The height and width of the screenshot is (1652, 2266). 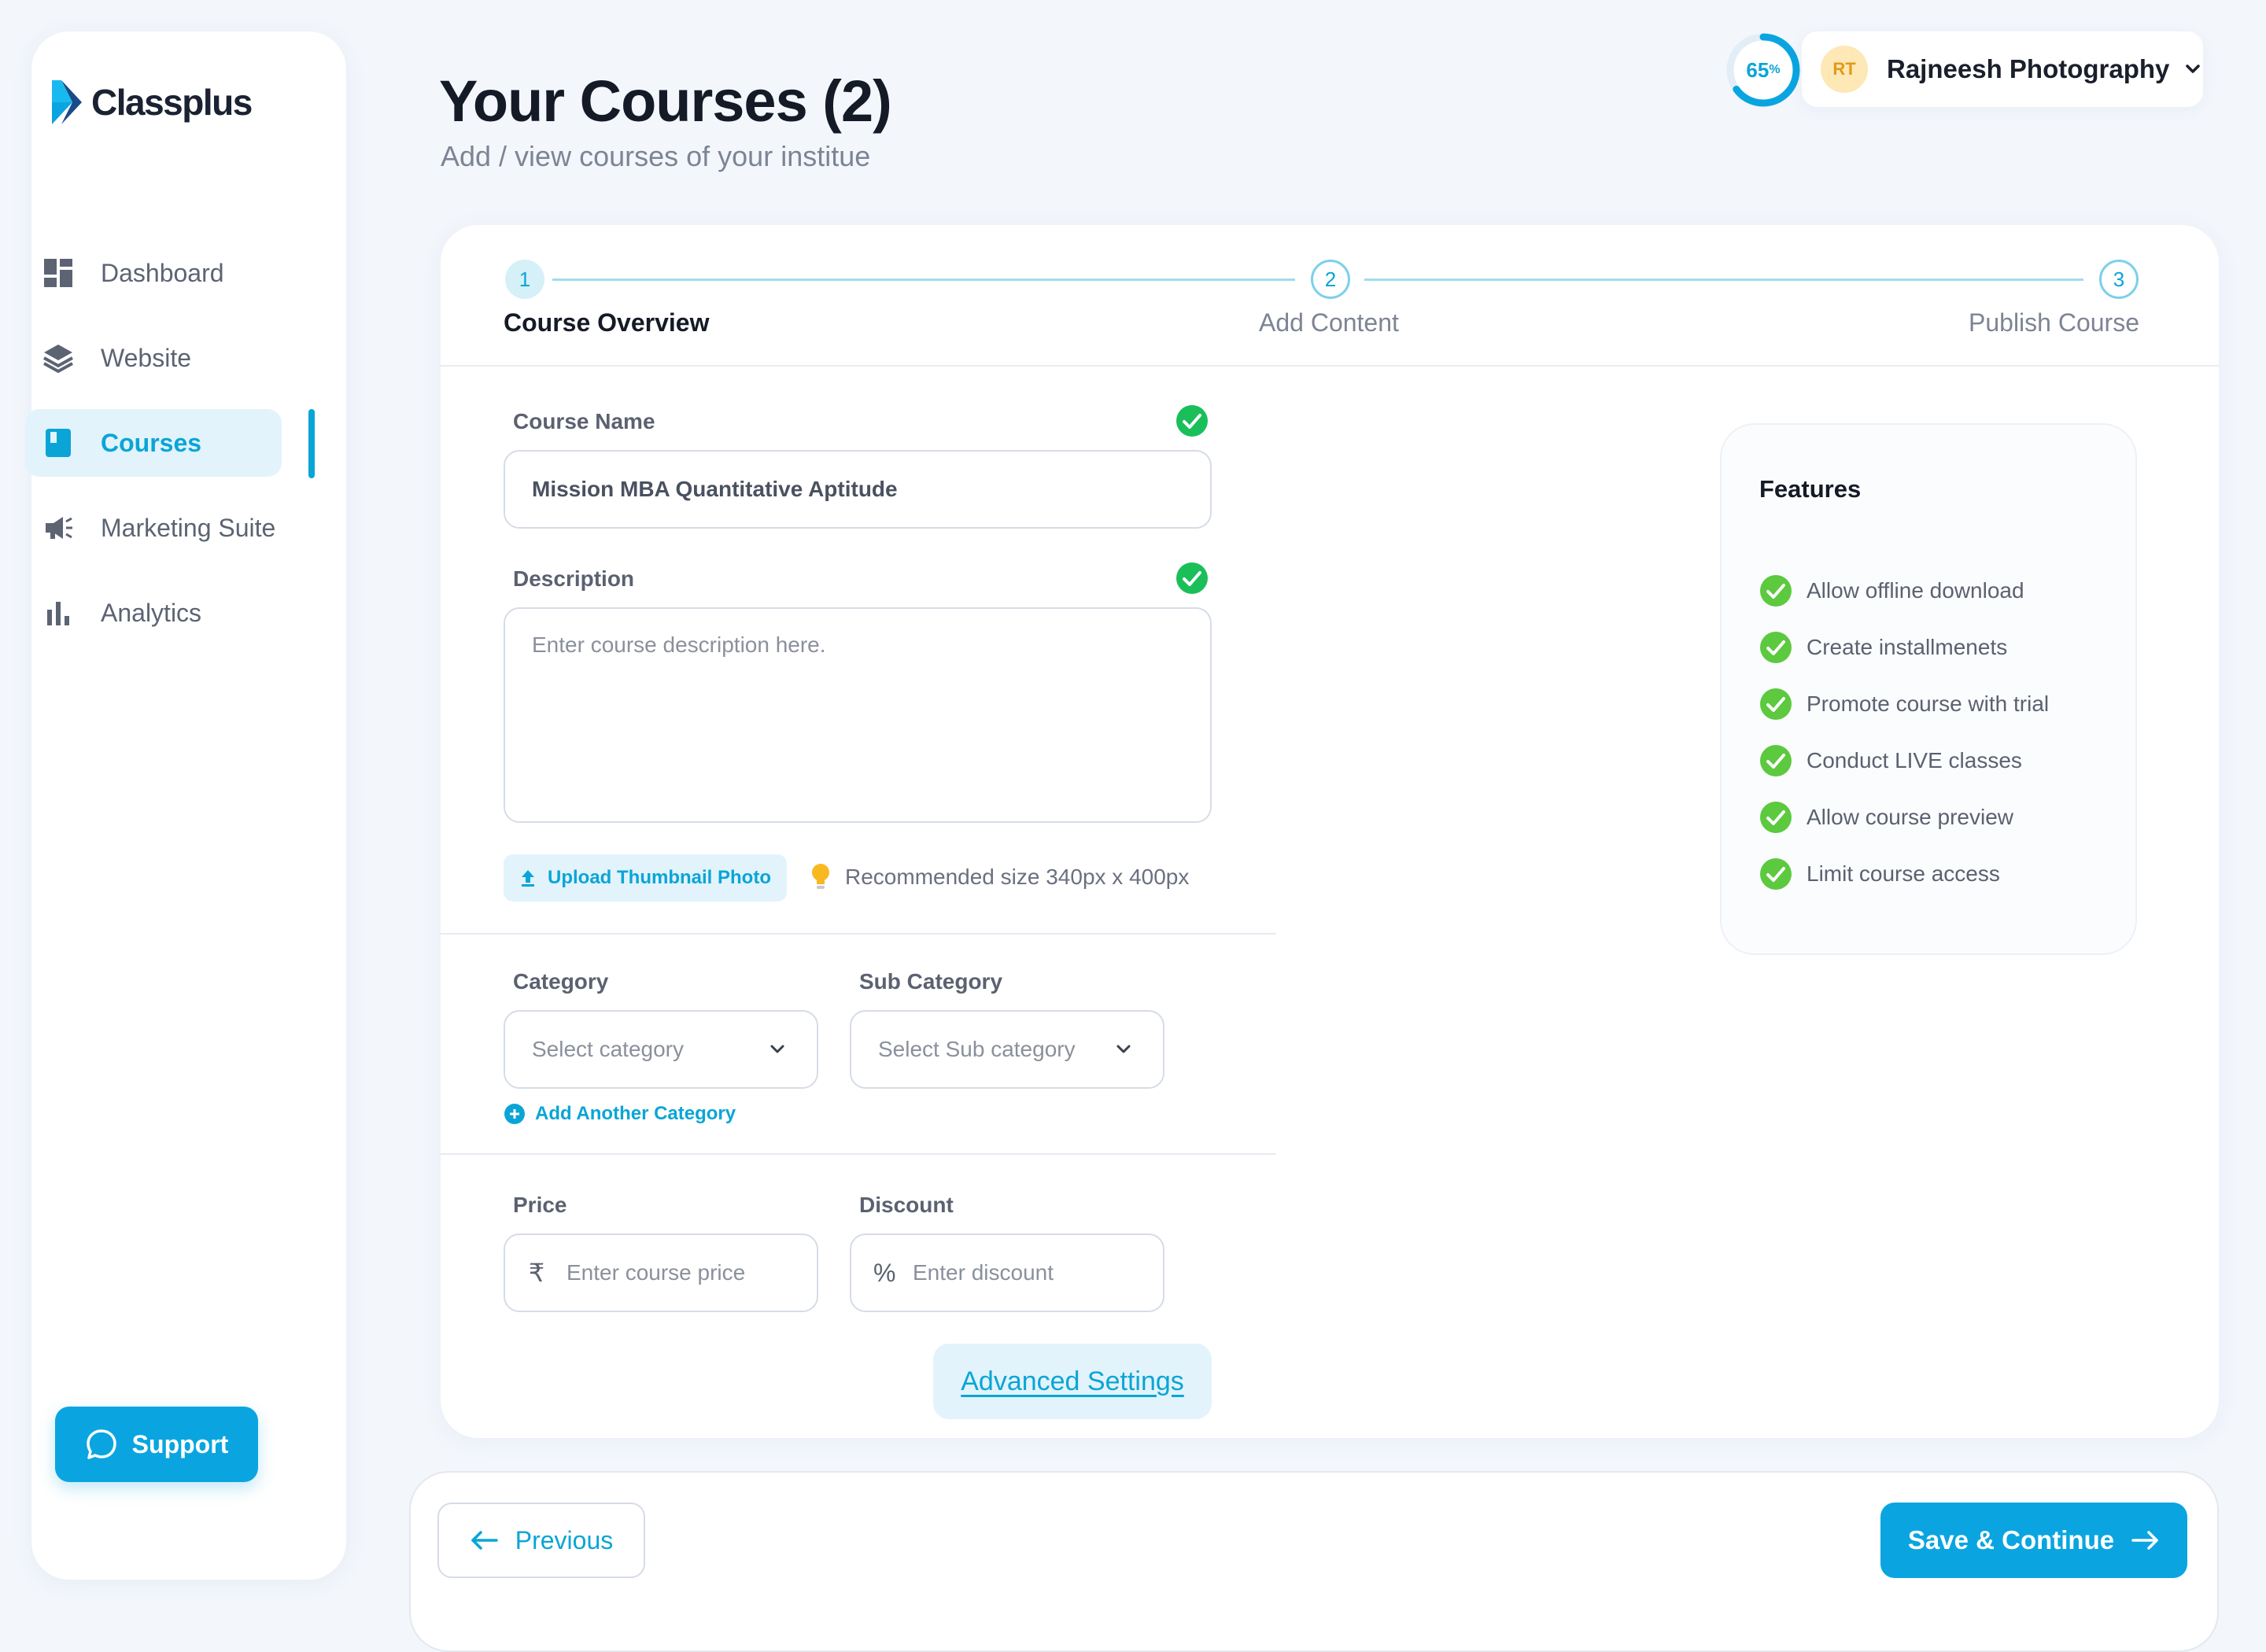 I want to click on feature-item: Create installmenets, so click(x=1883, y=647).